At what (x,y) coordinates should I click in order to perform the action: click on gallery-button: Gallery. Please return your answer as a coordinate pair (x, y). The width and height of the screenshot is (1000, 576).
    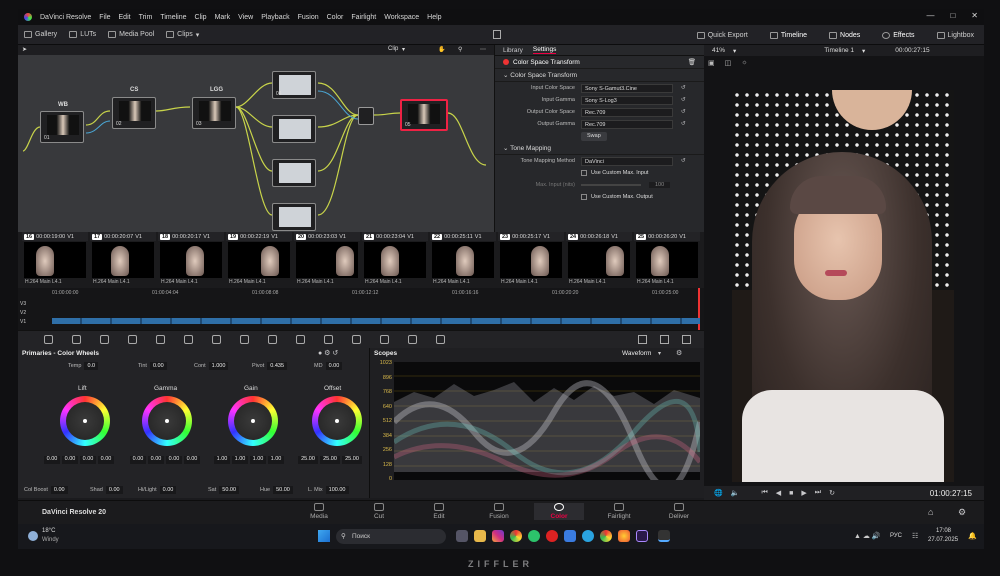
    Looking at the image, I should click on (40, 34).